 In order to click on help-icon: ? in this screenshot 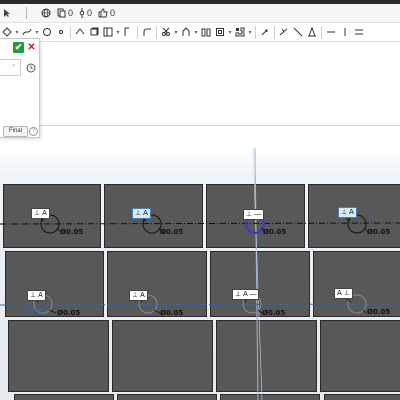, I will do `click(33, 131)`.